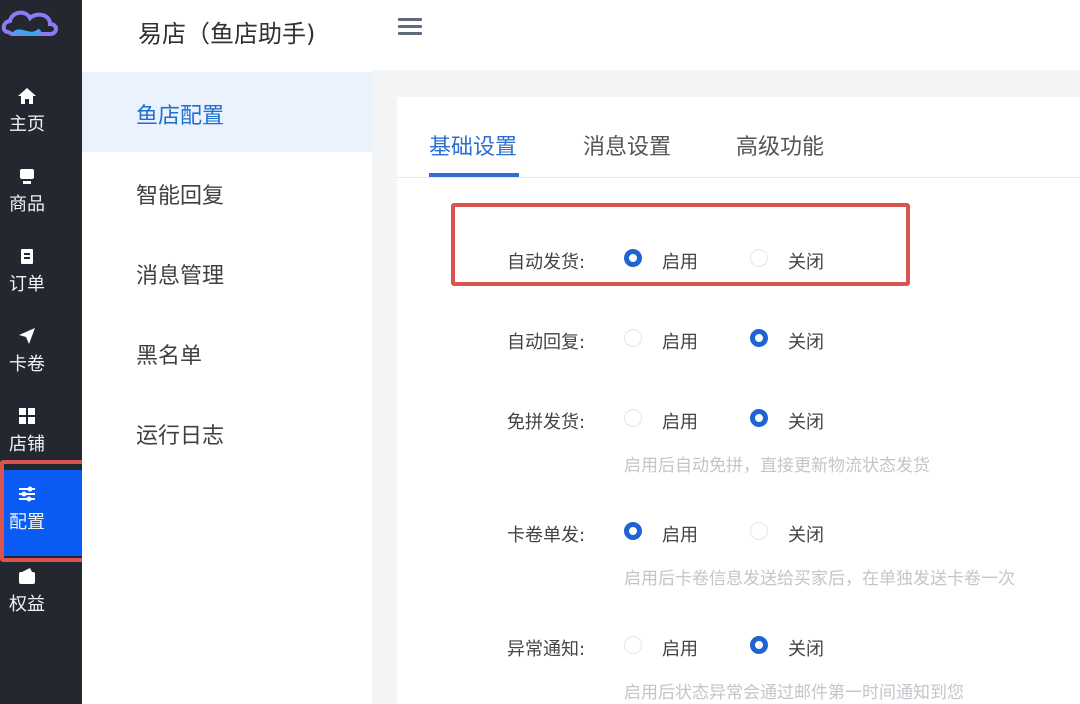 The width and height of the screenshot is (1080, 704). I want to click on top-header, so click(726, 35).